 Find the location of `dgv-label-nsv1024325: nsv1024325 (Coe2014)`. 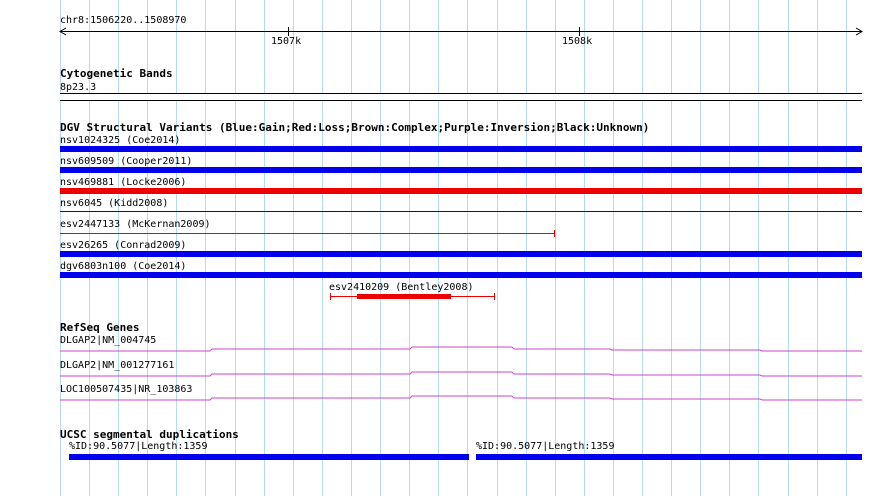

dgv-label-nsv1024325: nsv1024325 (Coe2014) is located at coordinates (120, 140).